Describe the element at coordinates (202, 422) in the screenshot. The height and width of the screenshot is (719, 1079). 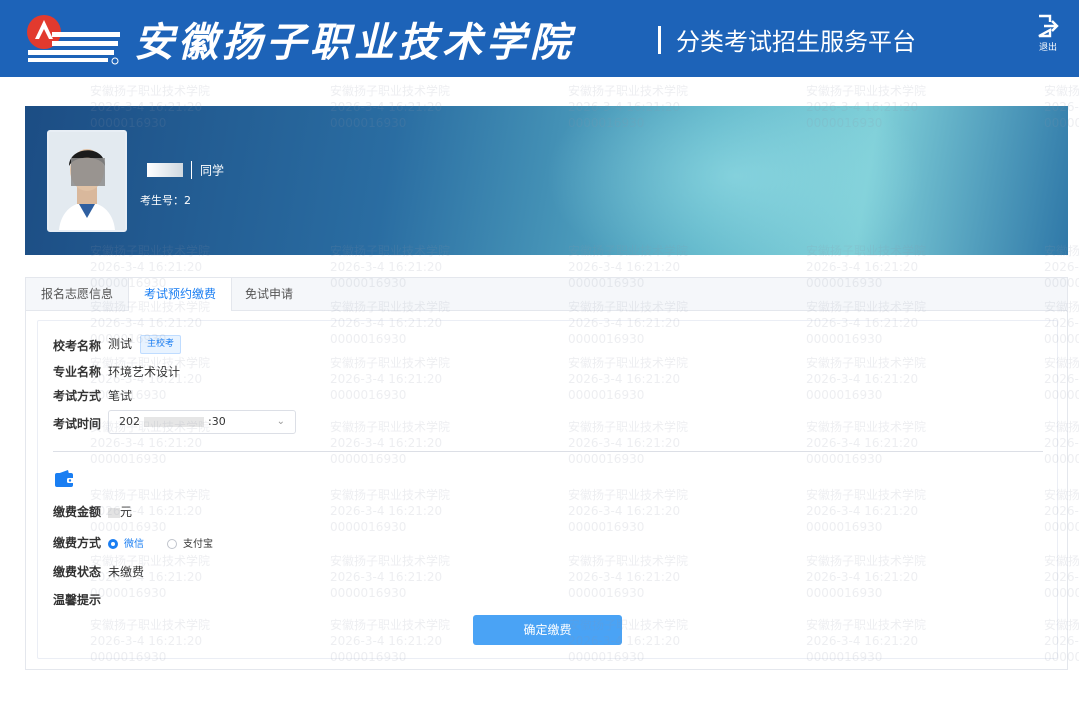
I see `exam-time-select: 202 :30 ⌄` at that location.